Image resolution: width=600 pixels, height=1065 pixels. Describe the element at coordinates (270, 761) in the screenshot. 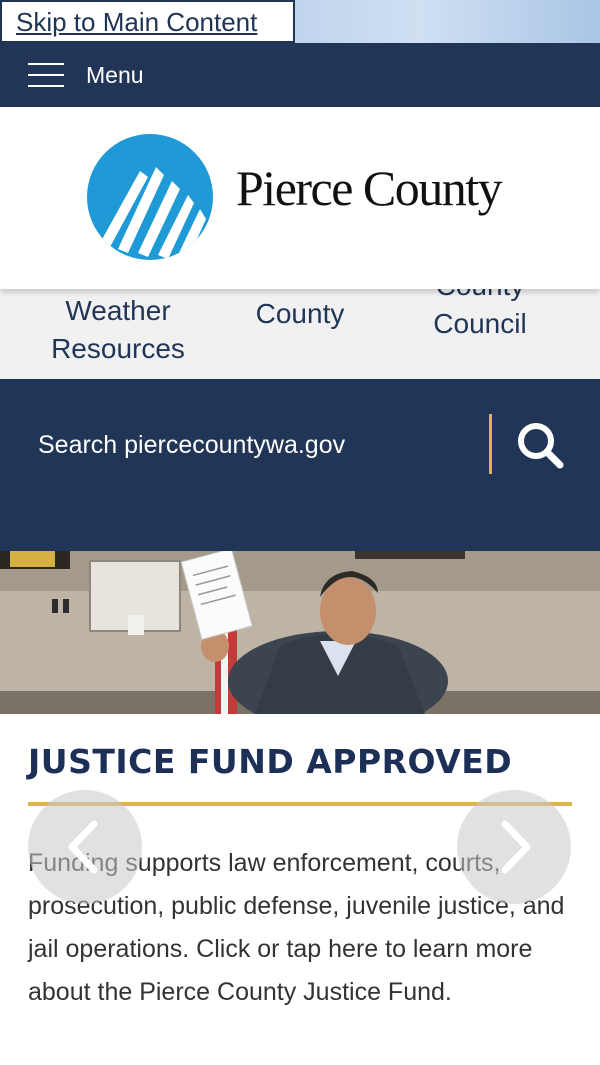

I see `slide-title: JUSTICE FUND APPROVED` at that location.